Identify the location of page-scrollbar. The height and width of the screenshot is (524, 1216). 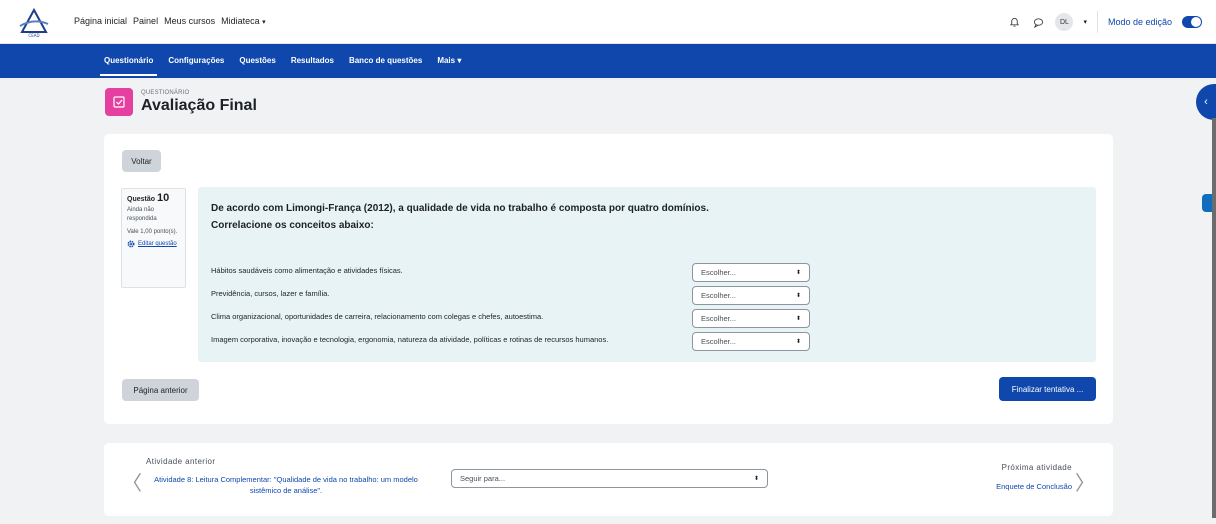
(1214, 318).